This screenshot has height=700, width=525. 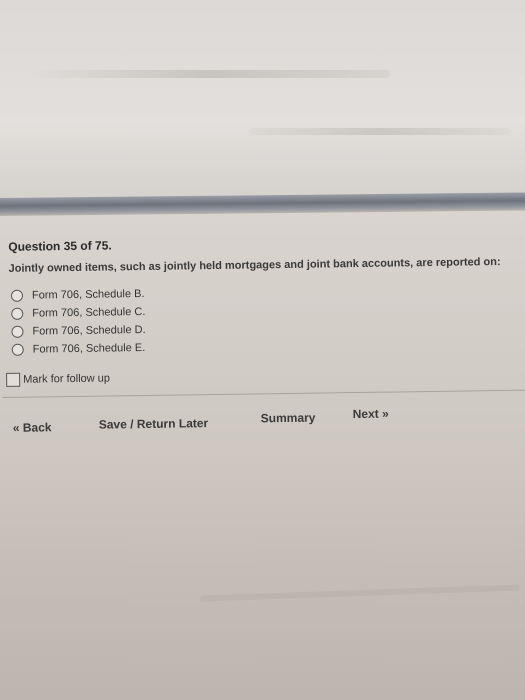 I want to click on answer-option-d: Form 706, Schedule D., so click(x=78, y=331).